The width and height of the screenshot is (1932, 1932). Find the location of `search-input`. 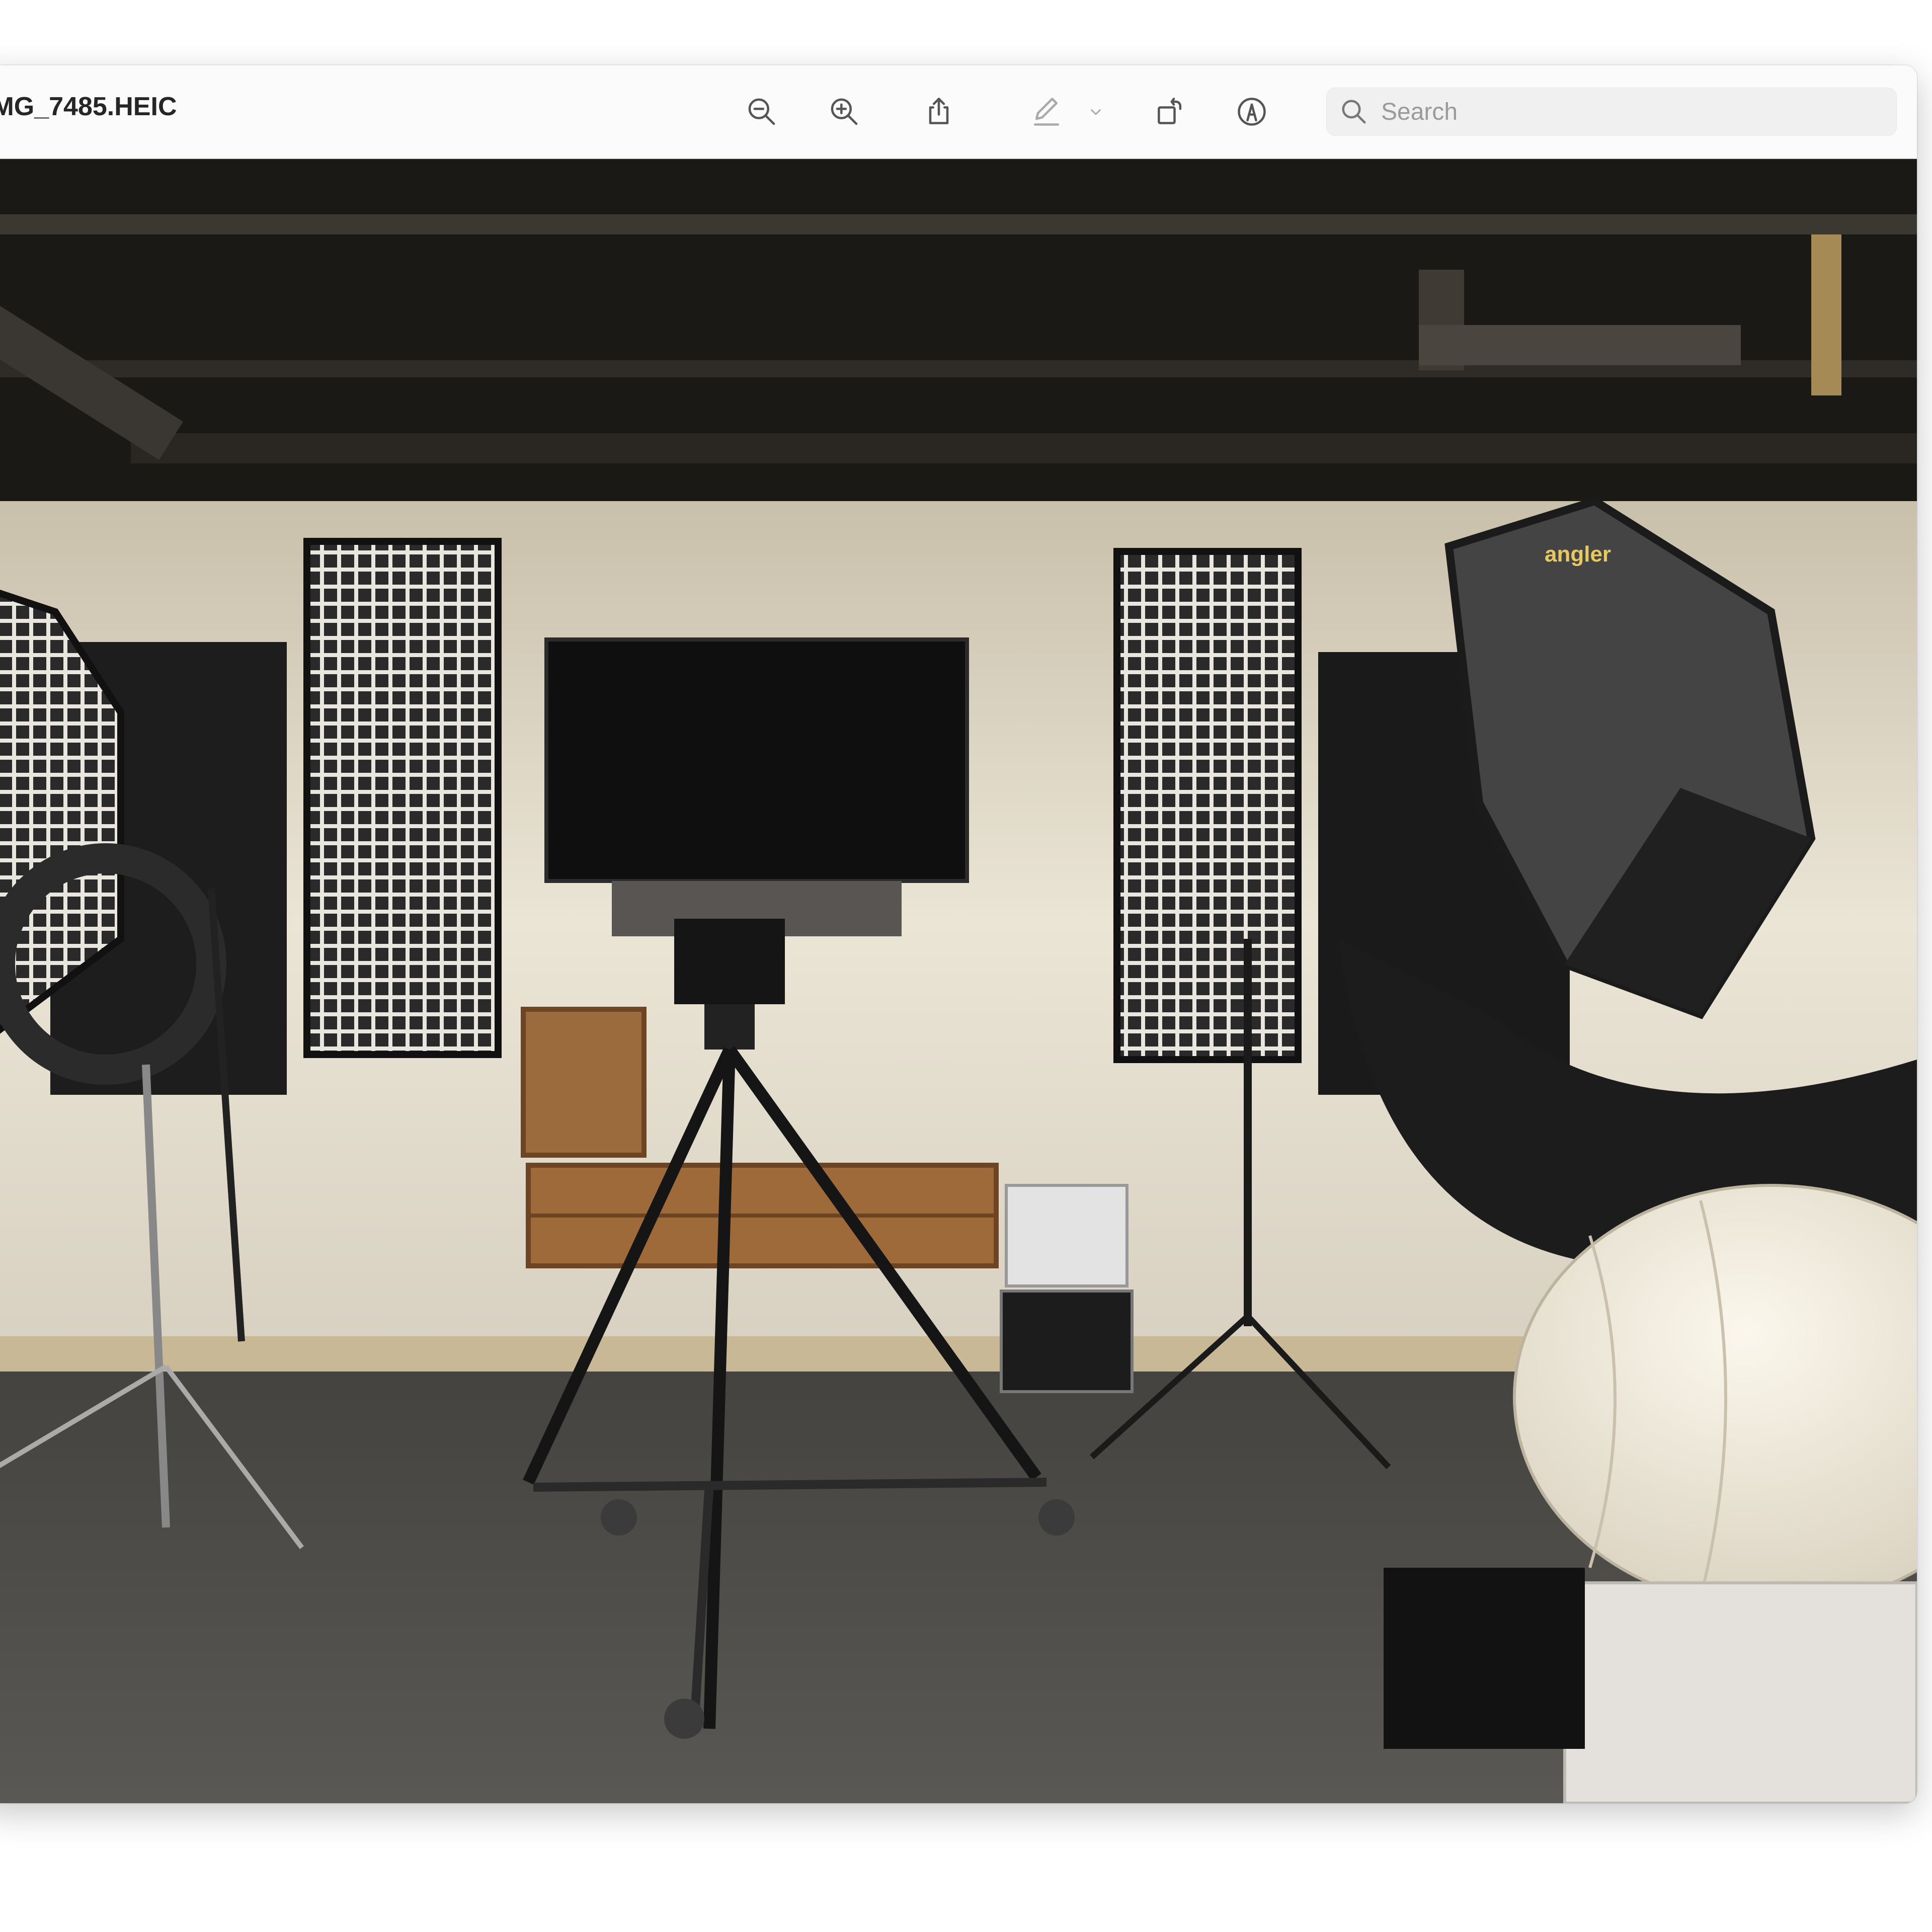

search-input is located at coordinates (1622, 112).